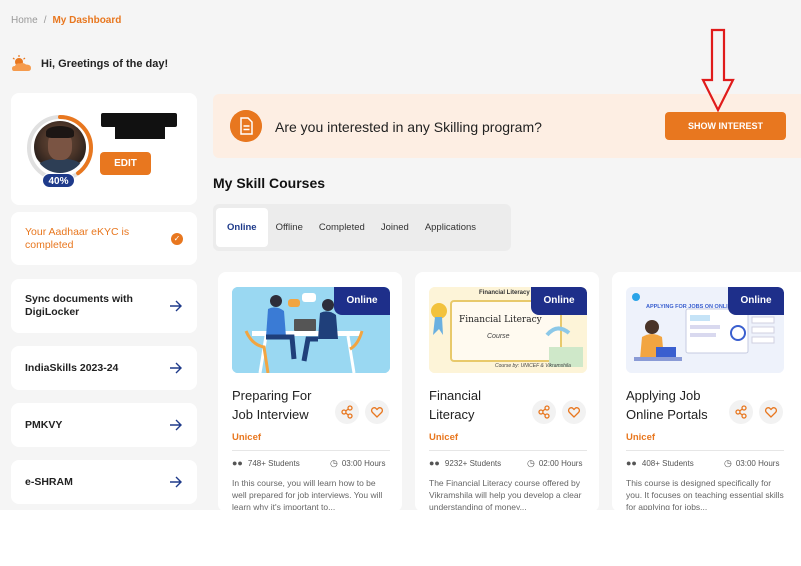 This screenshot has width=801, height=566. What do you see at coordinates (105, 64) in the screenshot?
I see `greeting-text: Hi, Greetings of the day!` at bounding box center [105, 64].